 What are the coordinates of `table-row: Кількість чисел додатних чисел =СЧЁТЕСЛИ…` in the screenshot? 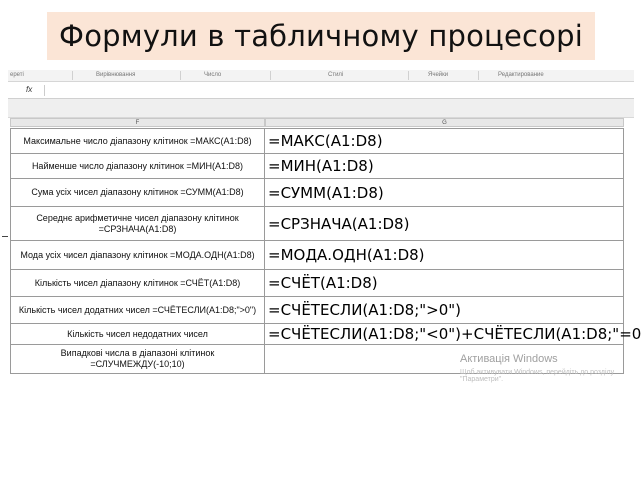 It's located at (317, 310).